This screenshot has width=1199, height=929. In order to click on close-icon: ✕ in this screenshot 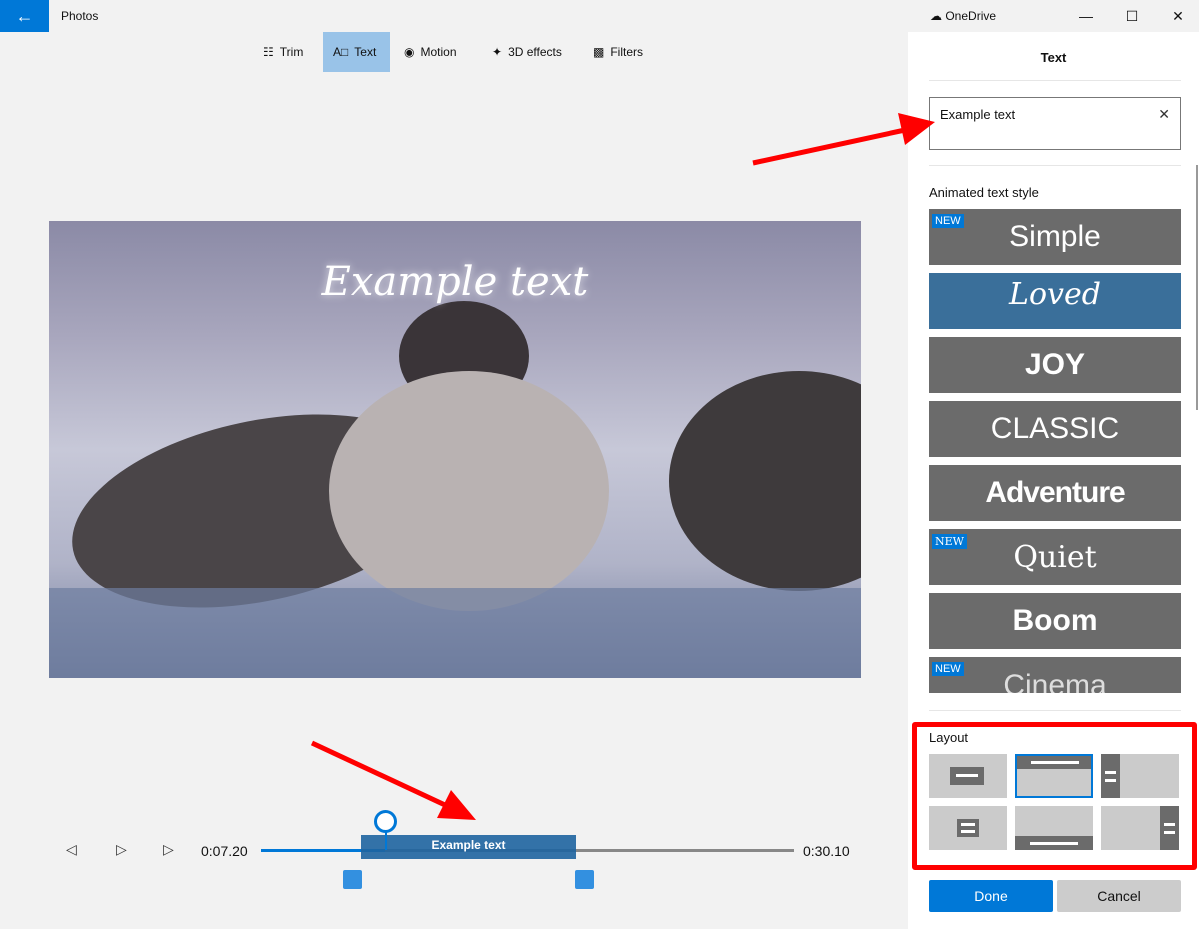, I will do `click(1178, 15)`.